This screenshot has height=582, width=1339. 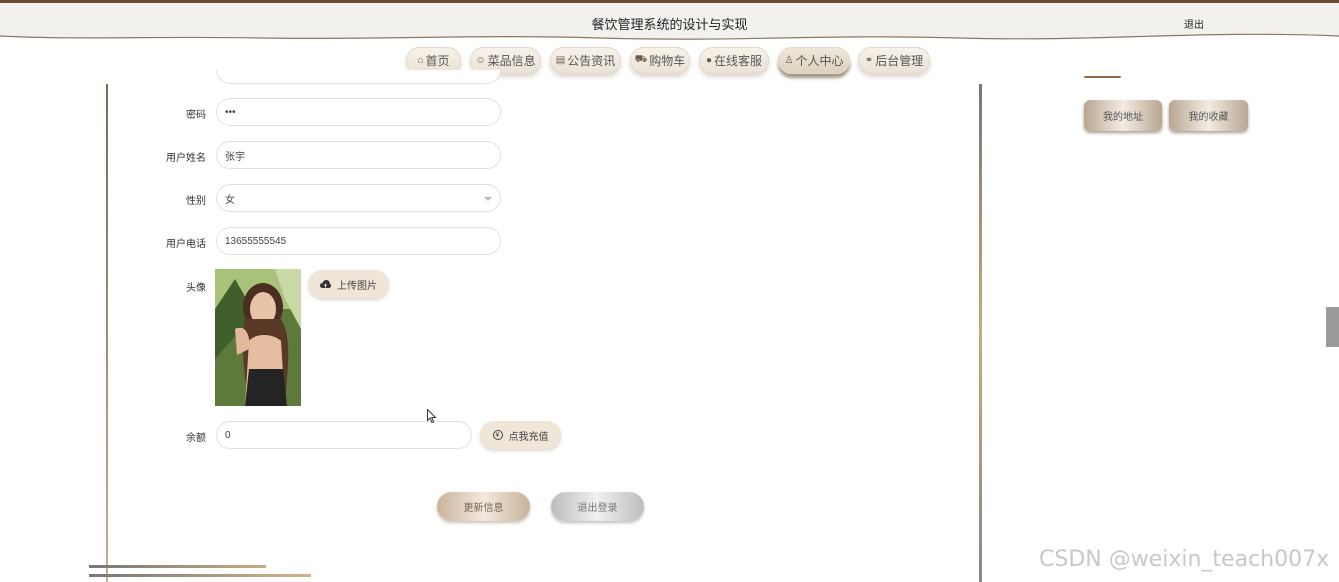 I want to click on nav-item-profile: ♙ 个人中心, so click(x=814, y=60).